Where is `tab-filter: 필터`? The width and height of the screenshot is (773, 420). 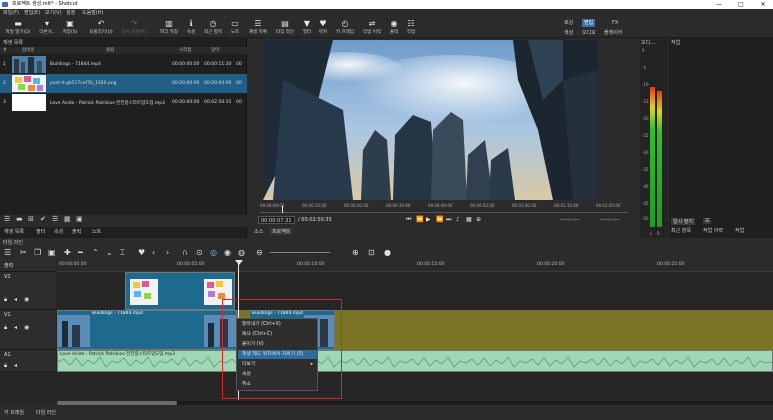
tab-filter: 필터 is located at coordinates (40, 231).